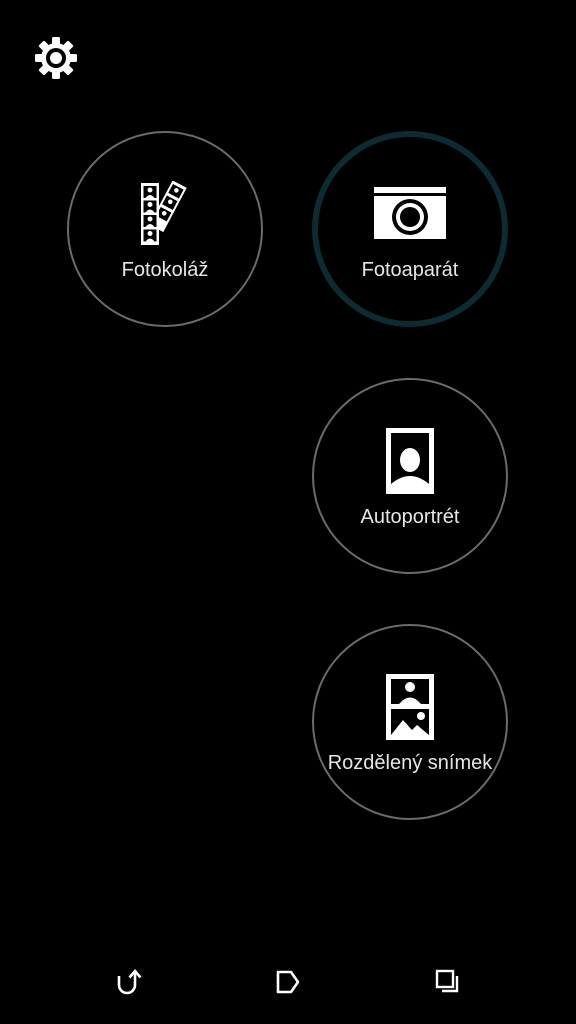 The image size is (576, 1024). What do you see at coordinates (410, 270) in the screenshot?
I see `mode-camera-label: Fotoaparát` at bounding box center [410, 270].